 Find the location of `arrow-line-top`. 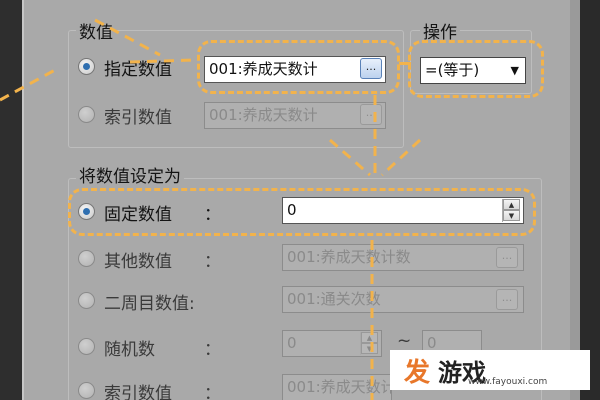

arrow-line-top is located at coordinates (127, 37).